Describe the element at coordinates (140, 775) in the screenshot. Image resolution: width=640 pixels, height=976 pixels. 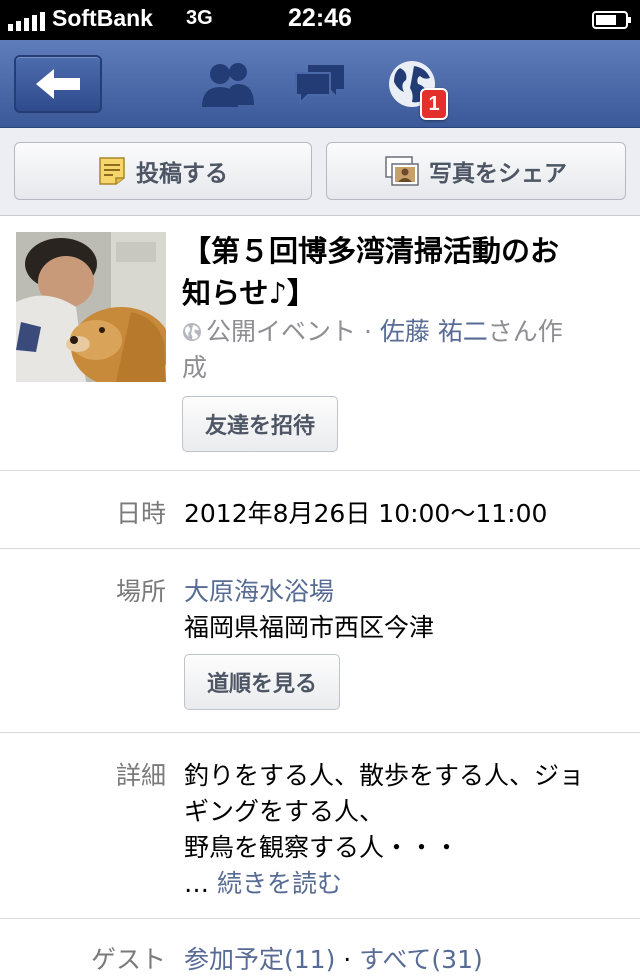
I see `details-label: 詳細` at that location.